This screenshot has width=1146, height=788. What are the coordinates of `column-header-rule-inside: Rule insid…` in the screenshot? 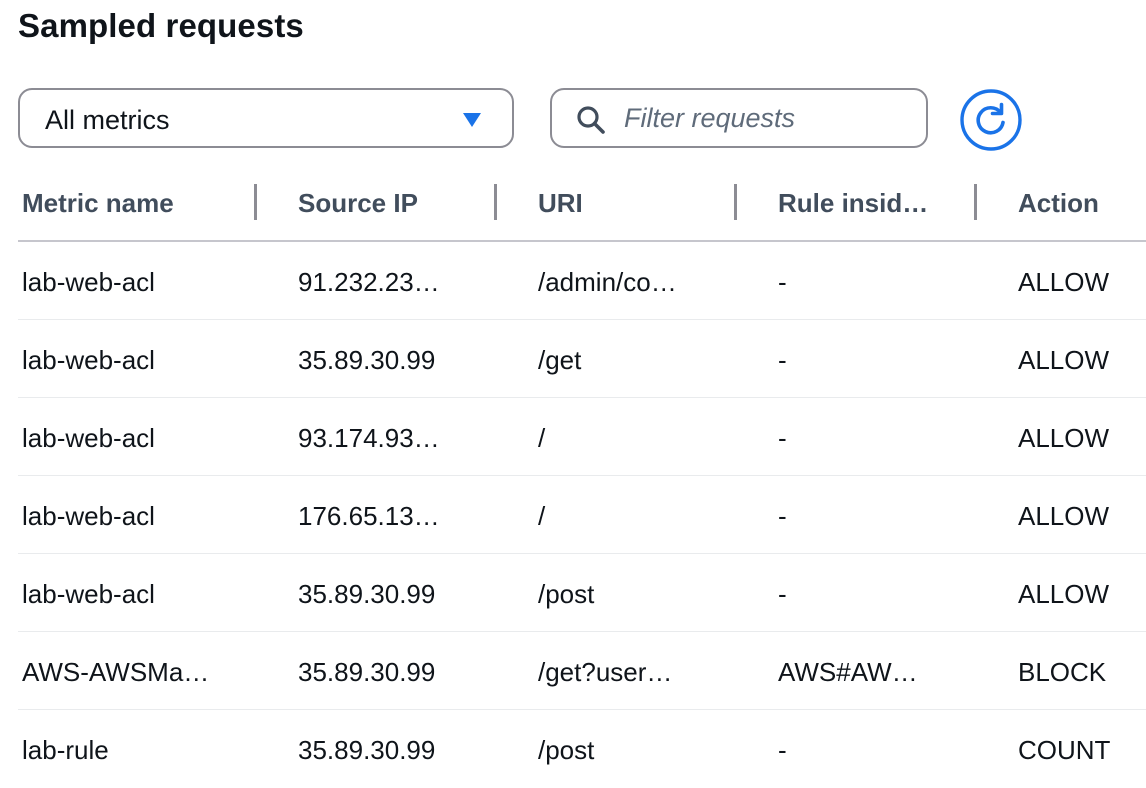 It's located at (878, 201).